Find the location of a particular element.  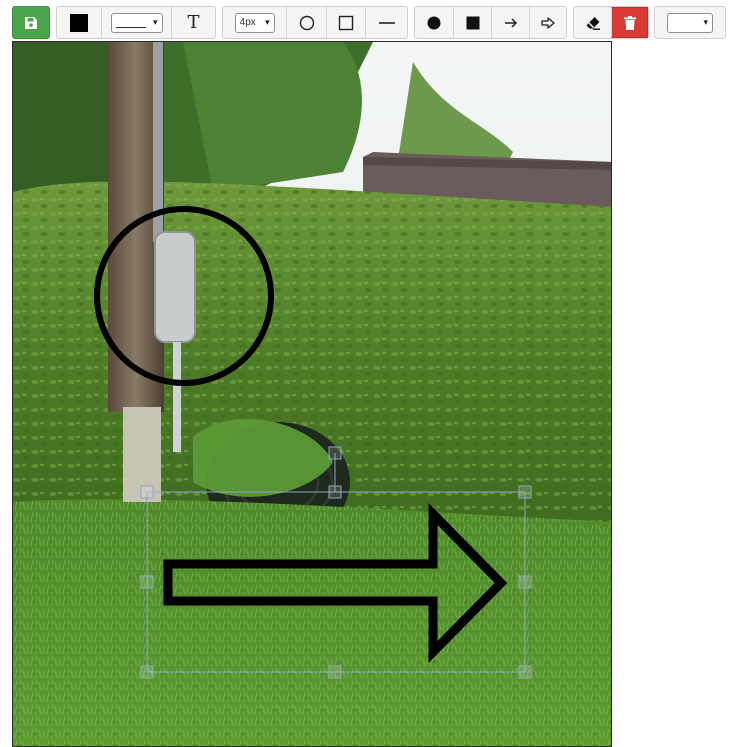

rotate-handle is located at coordinates (335, 453).